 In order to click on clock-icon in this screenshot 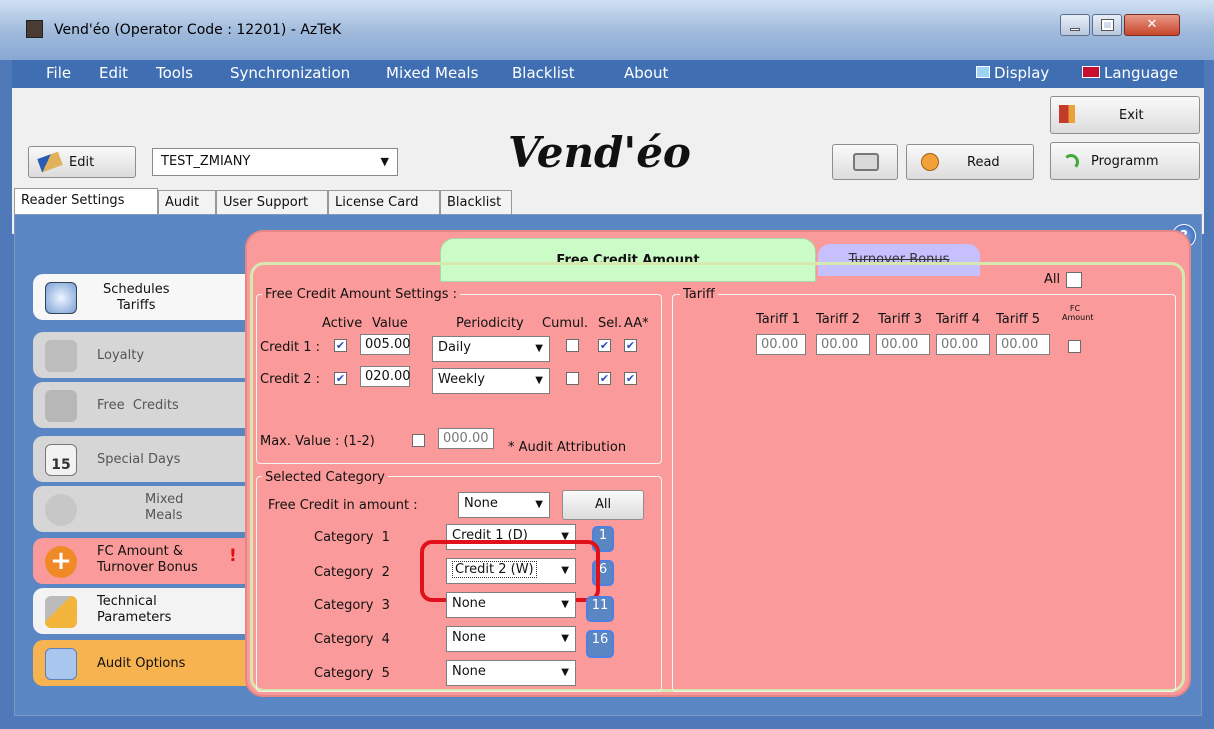, I will do `click(61, 298)`.